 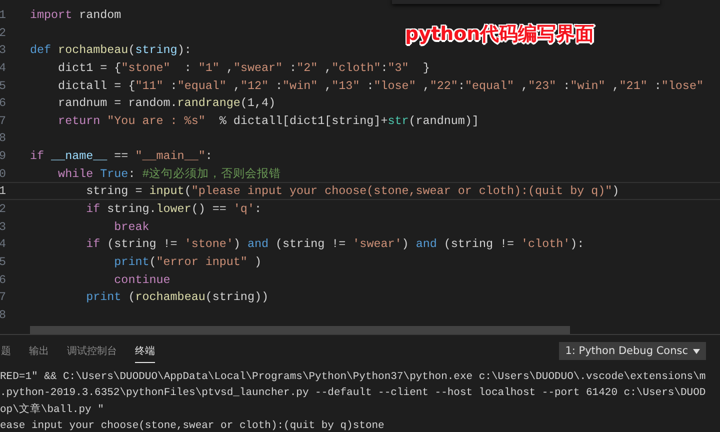 I want to click on line-number: 9, so click(x=3, y=156).